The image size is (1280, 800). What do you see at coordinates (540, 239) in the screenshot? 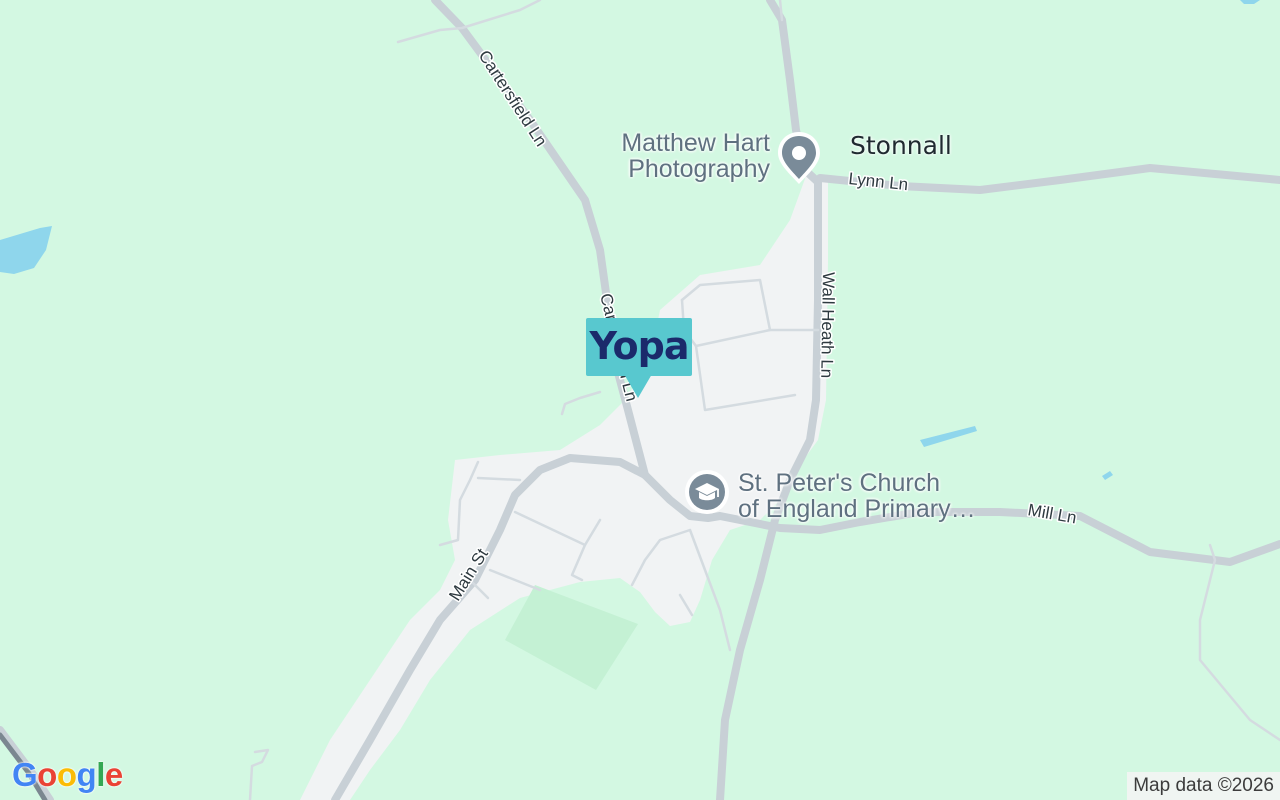
I see `road-cartersfield` at bounding box center [540, 239].